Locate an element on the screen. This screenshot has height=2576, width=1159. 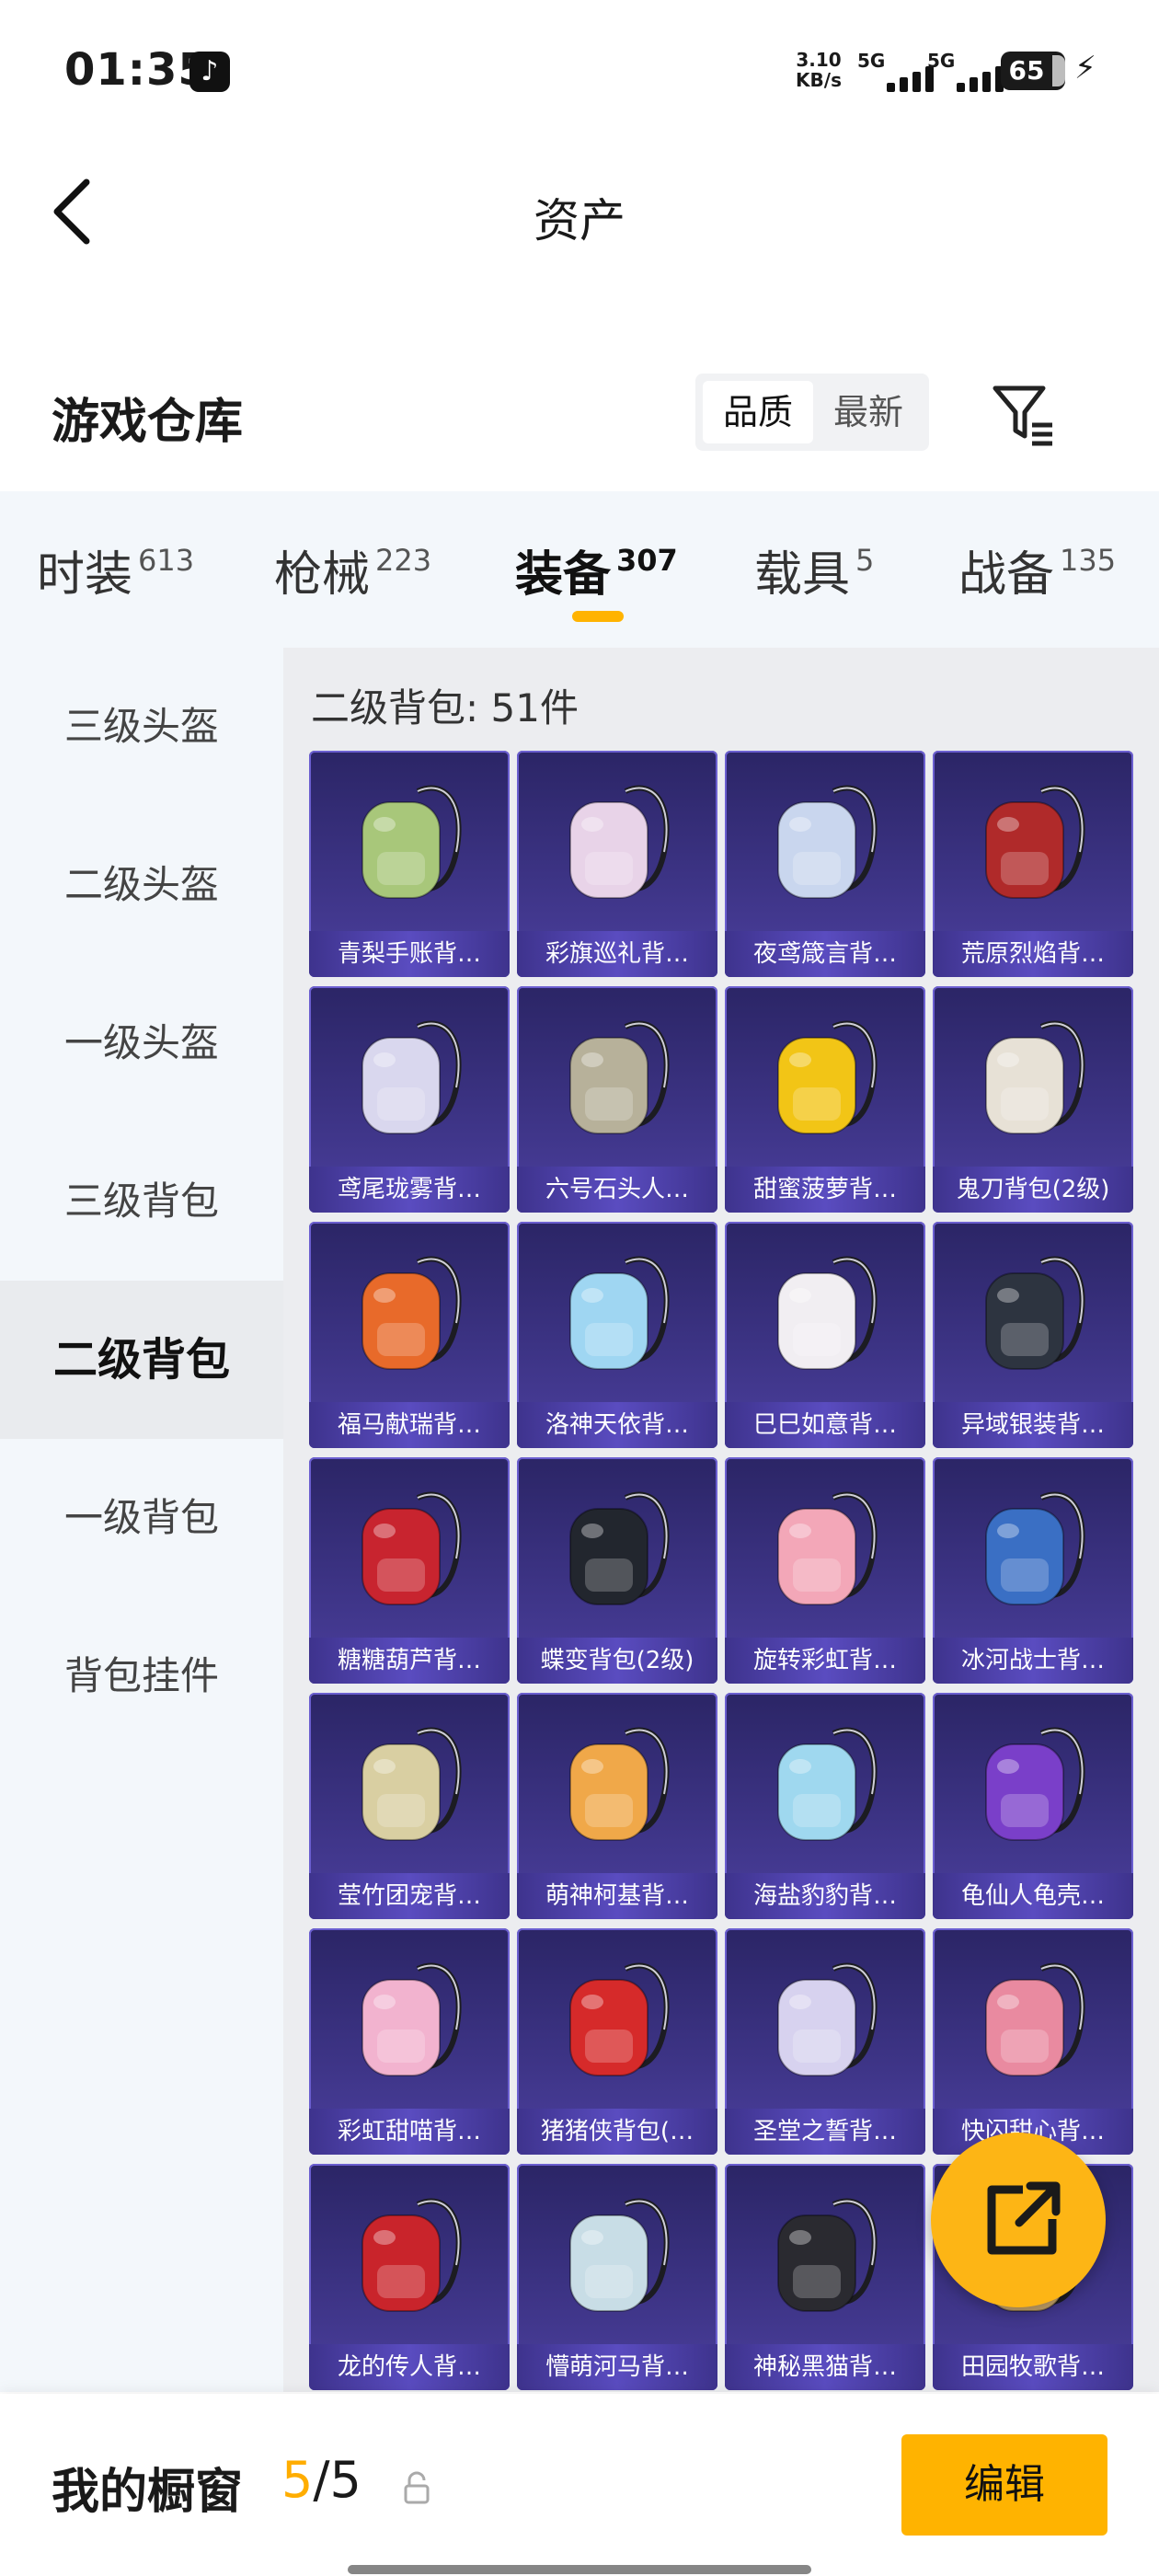
sort-latest-option: 最新 is located at coordinates (868, 412).